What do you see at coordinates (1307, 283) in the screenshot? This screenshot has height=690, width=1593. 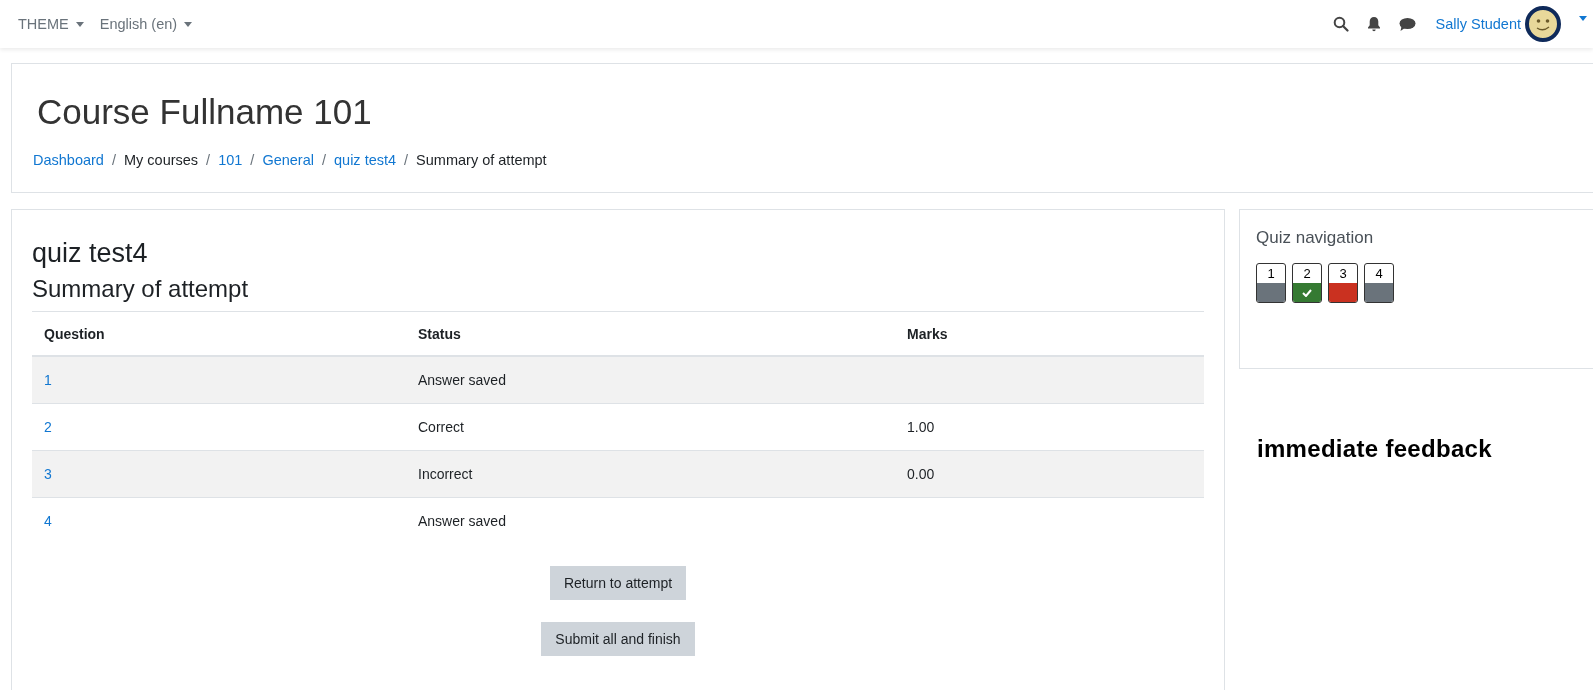 I see `question-nav-button: 2` at bounding box center [1307, 283].